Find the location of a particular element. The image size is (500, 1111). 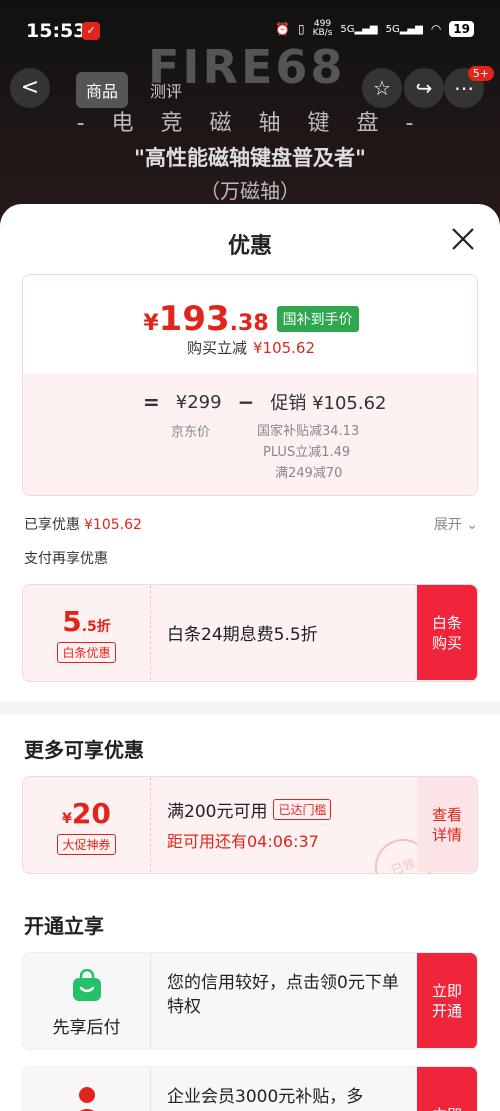

pay-more-heading: 支付再享优惠 is located at coordinates (66, 559).